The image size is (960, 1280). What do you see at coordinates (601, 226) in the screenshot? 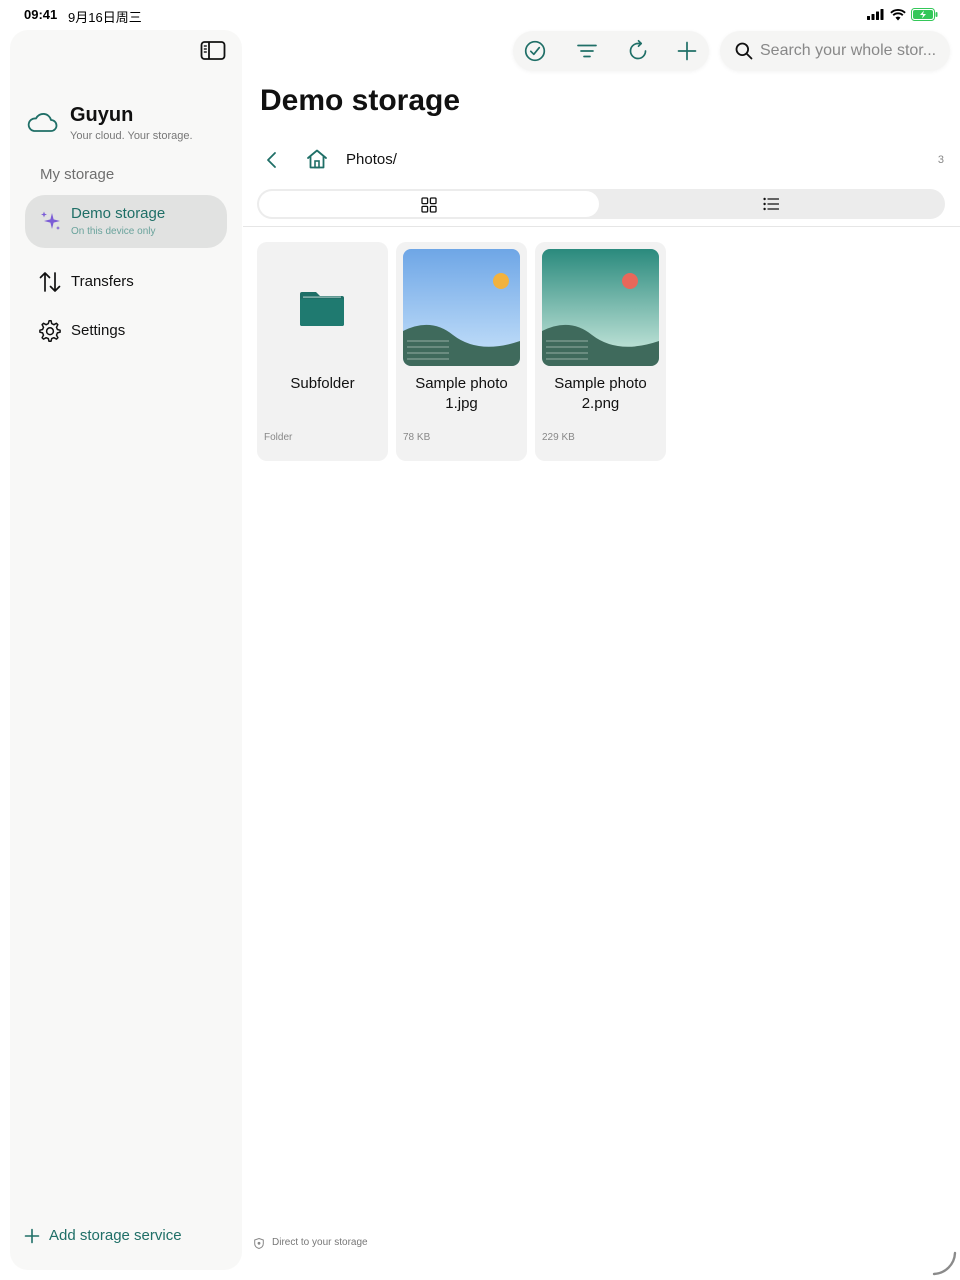
I see `divider` at bounding box center [601, 226].